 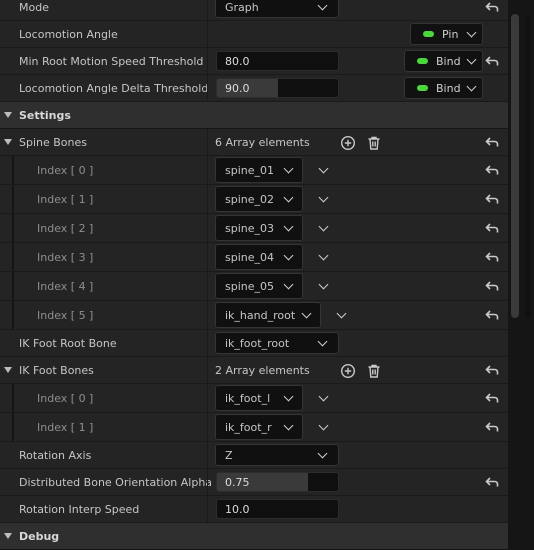 I want to click on section-settings: Settings, so click(x=254, y=115).